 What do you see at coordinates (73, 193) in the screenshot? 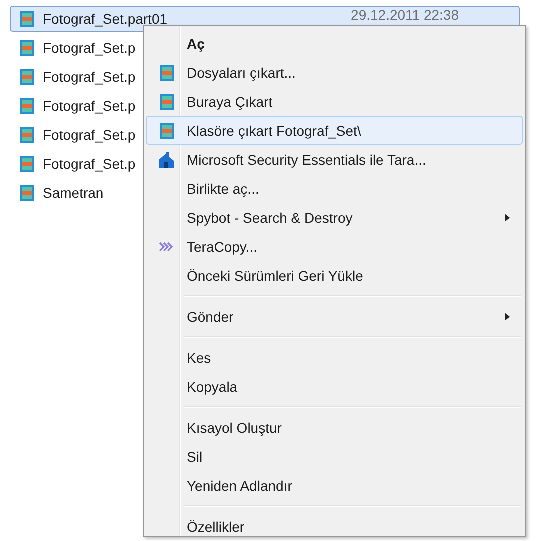
I see `file-name: Sametran` at bounding box center [73, 193].